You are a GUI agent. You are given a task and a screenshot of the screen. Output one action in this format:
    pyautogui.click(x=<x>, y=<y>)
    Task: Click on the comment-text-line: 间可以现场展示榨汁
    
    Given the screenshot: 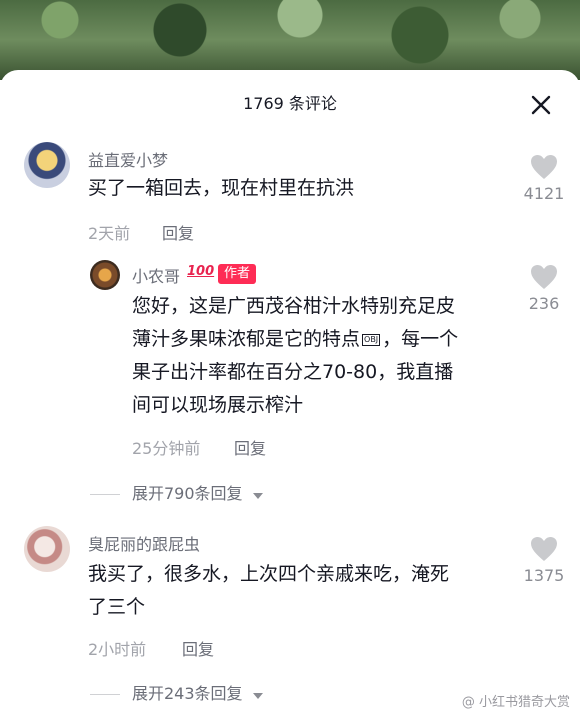 What is the action you would take?
    pyautogui.click(x=218, y=405)
    